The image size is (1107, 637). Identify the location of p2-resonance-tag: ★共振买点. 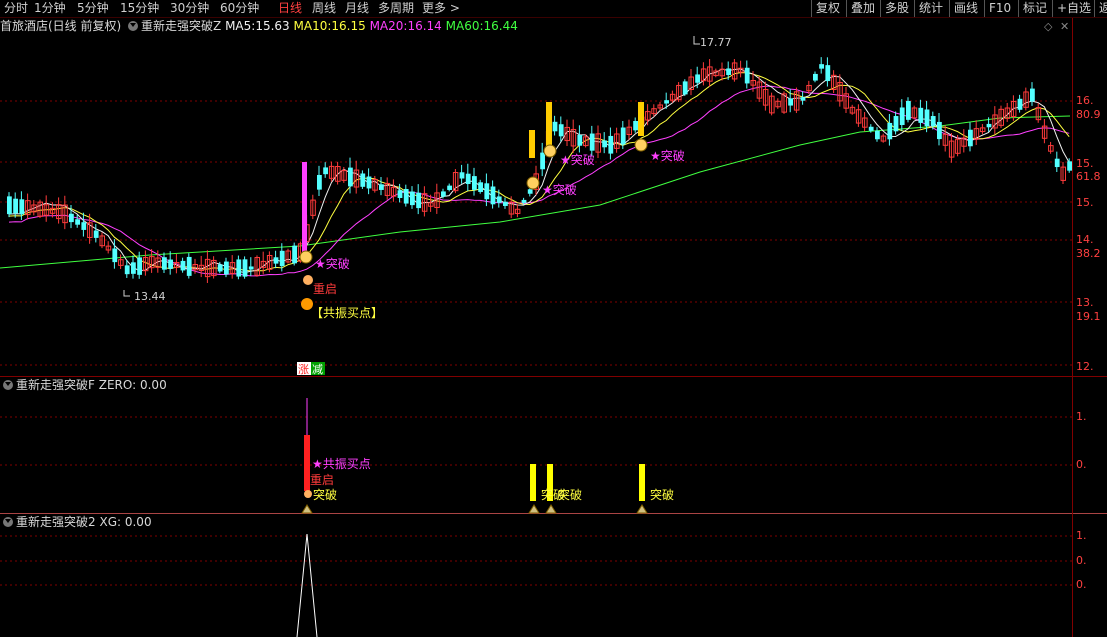
(341, 464).